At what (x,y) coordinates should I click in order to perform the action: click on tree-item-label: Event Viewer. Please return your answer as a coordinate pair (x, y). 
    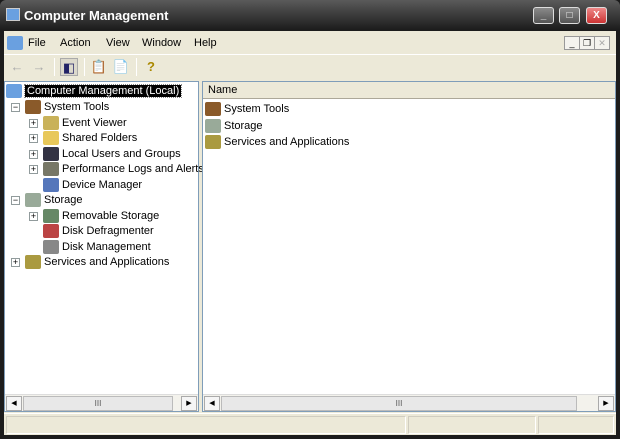
    Looking at the image, I should click on (94, 122).